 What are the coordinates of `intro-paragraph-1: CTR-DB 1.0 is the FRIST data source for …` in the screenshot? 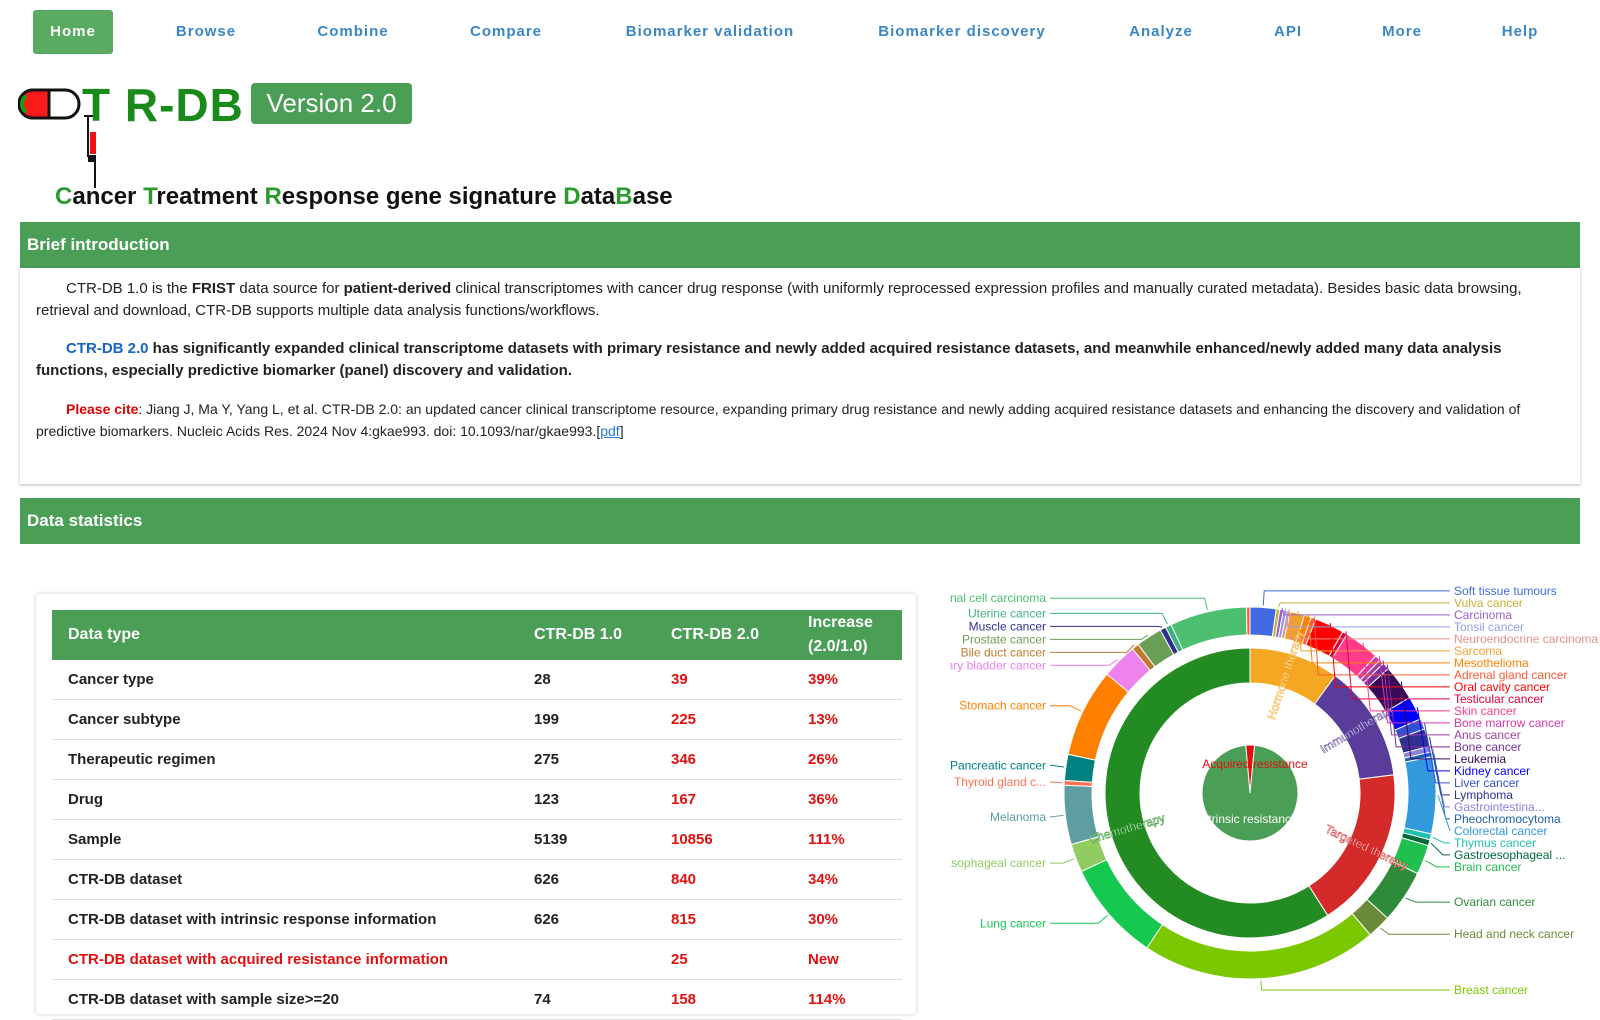 It's located at (779, 299).